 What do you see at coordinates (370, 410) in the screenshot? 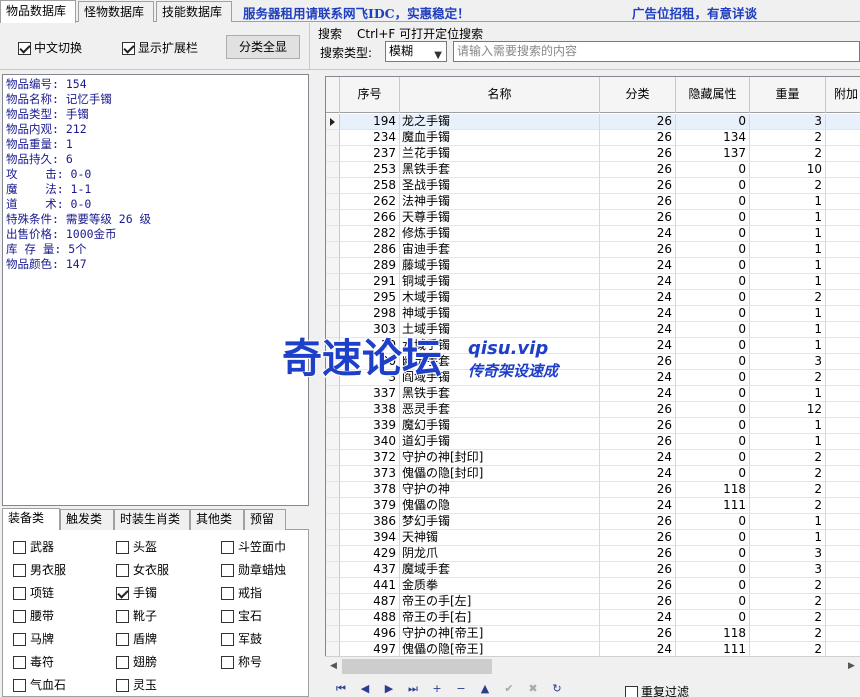
I see `cell-id: 338` at bounding box center [370, 410].